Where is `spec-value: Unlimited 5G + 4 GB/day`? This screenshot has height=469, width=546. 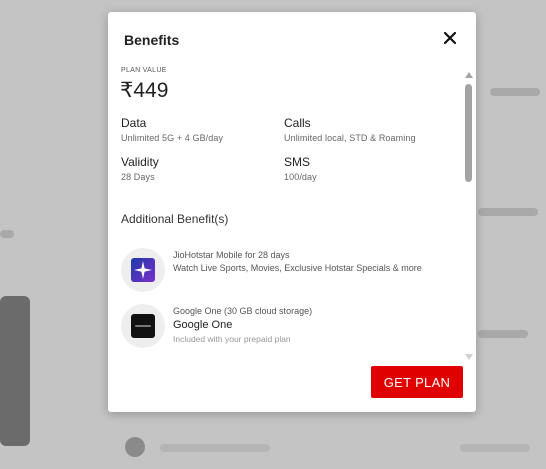 spec-value: Unlimited 5G + 4 GB/day is located at coordinates (172, 138).